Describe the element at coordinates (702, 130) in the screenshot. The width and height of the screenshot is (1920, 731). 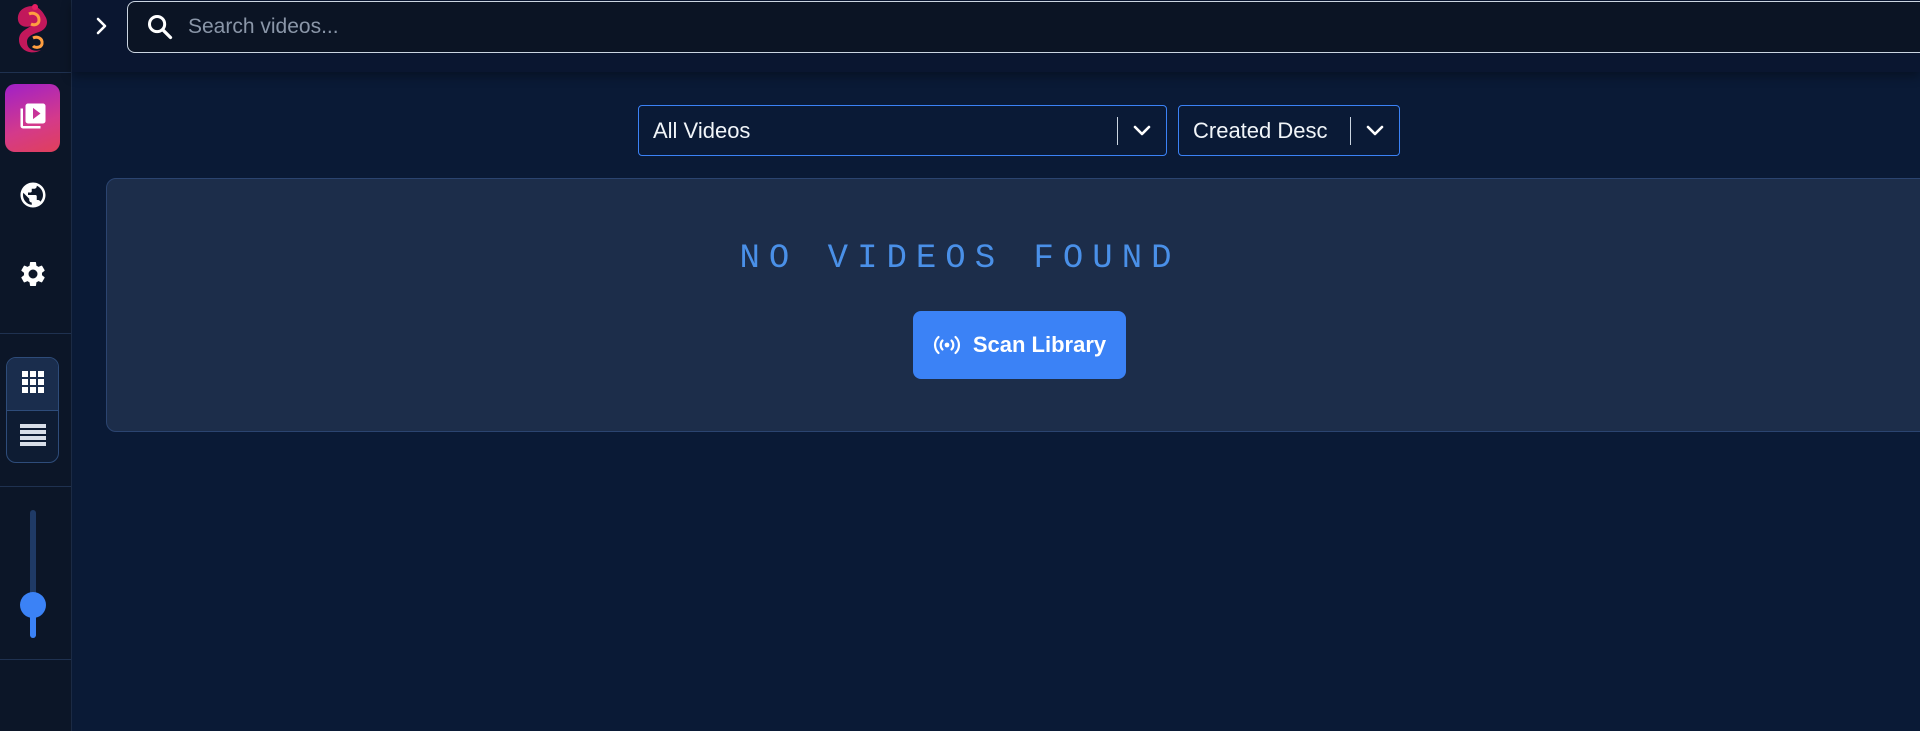
I see `category-select-value: All Videos` at that location.